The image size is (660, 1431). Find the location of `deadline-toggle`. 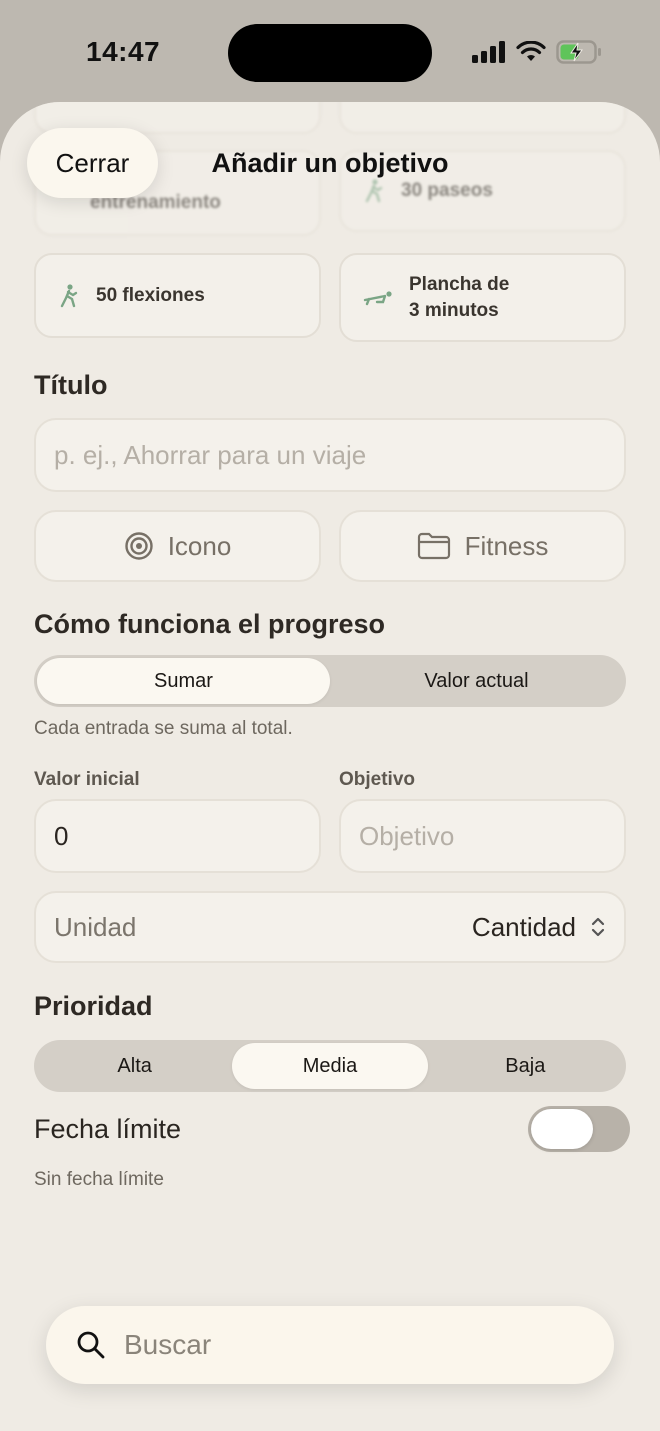

deadline-toggle is located at coordinates (579, 1129).